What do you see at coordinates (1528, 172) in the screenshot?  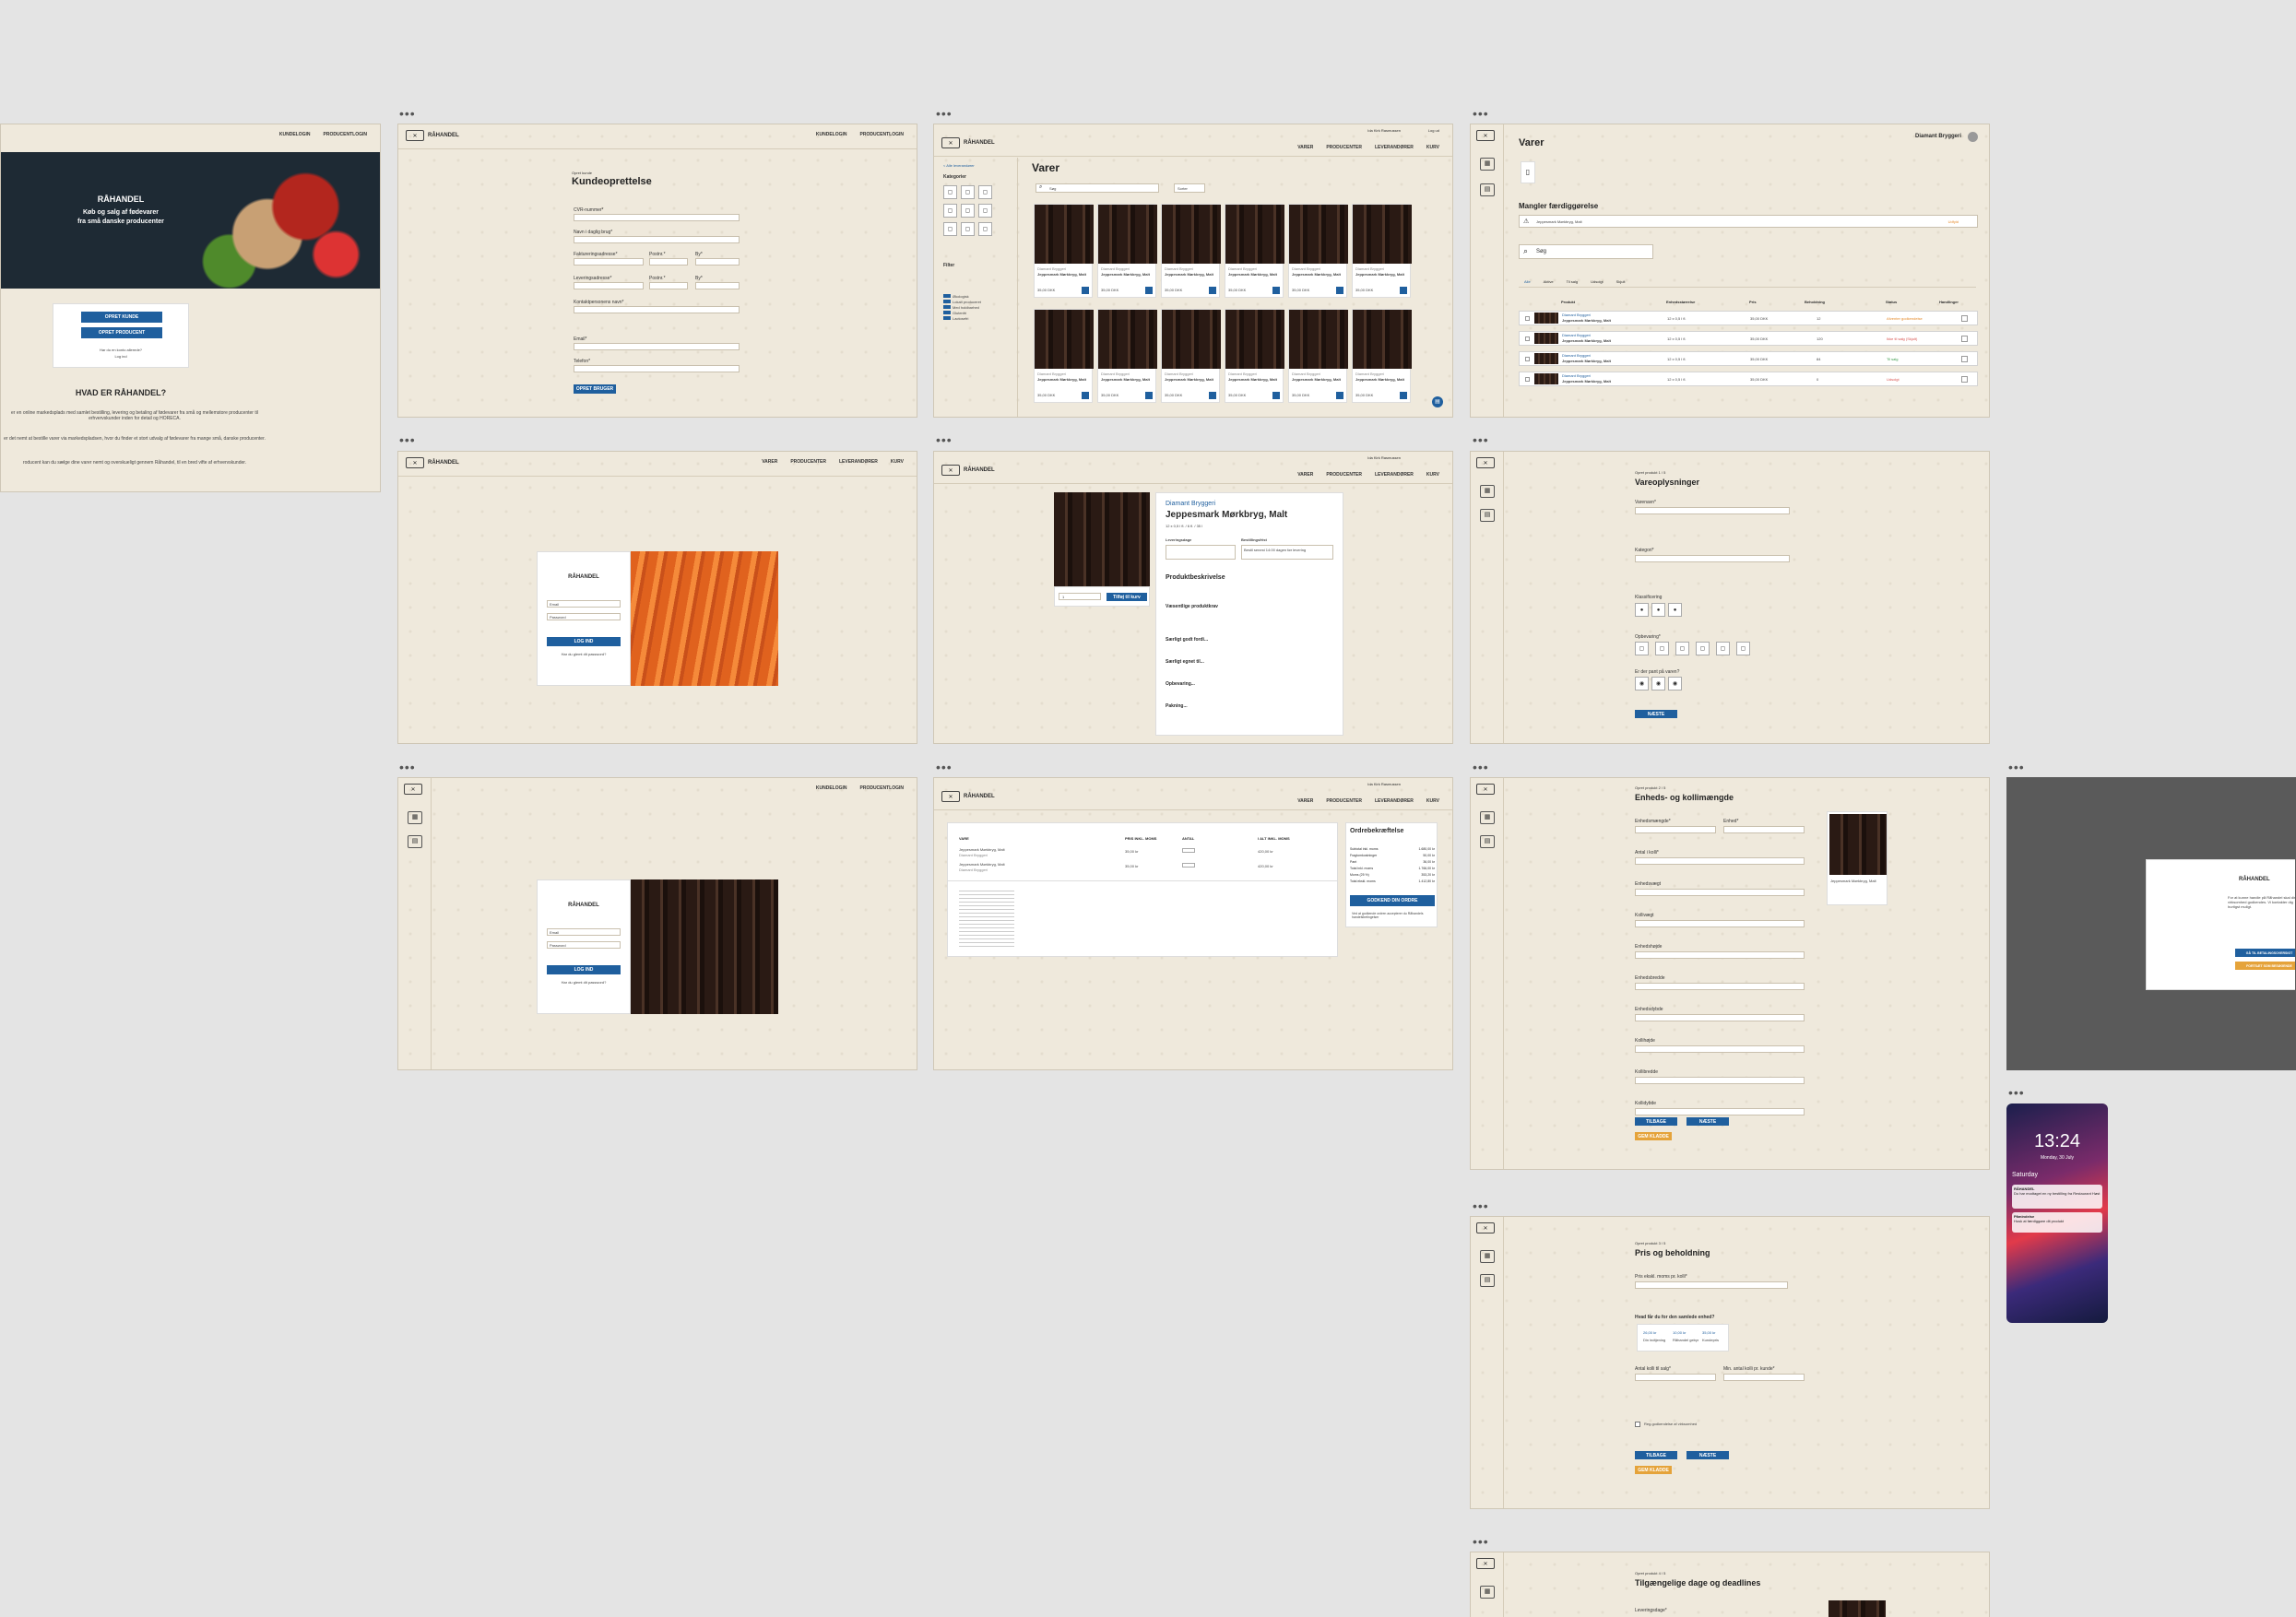 I see `add-product-card: ▯` at bounding box center [1528, 172].